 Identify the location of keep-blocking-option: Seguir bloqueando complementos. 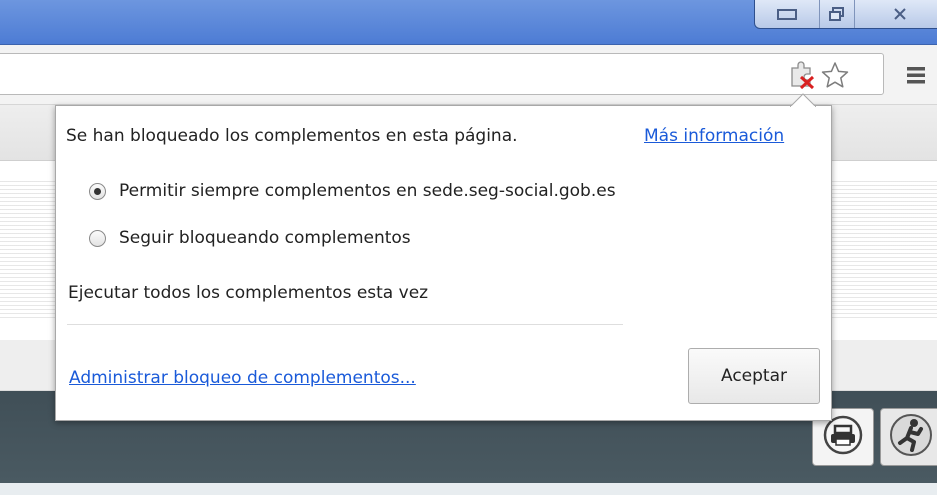
(250, 238).